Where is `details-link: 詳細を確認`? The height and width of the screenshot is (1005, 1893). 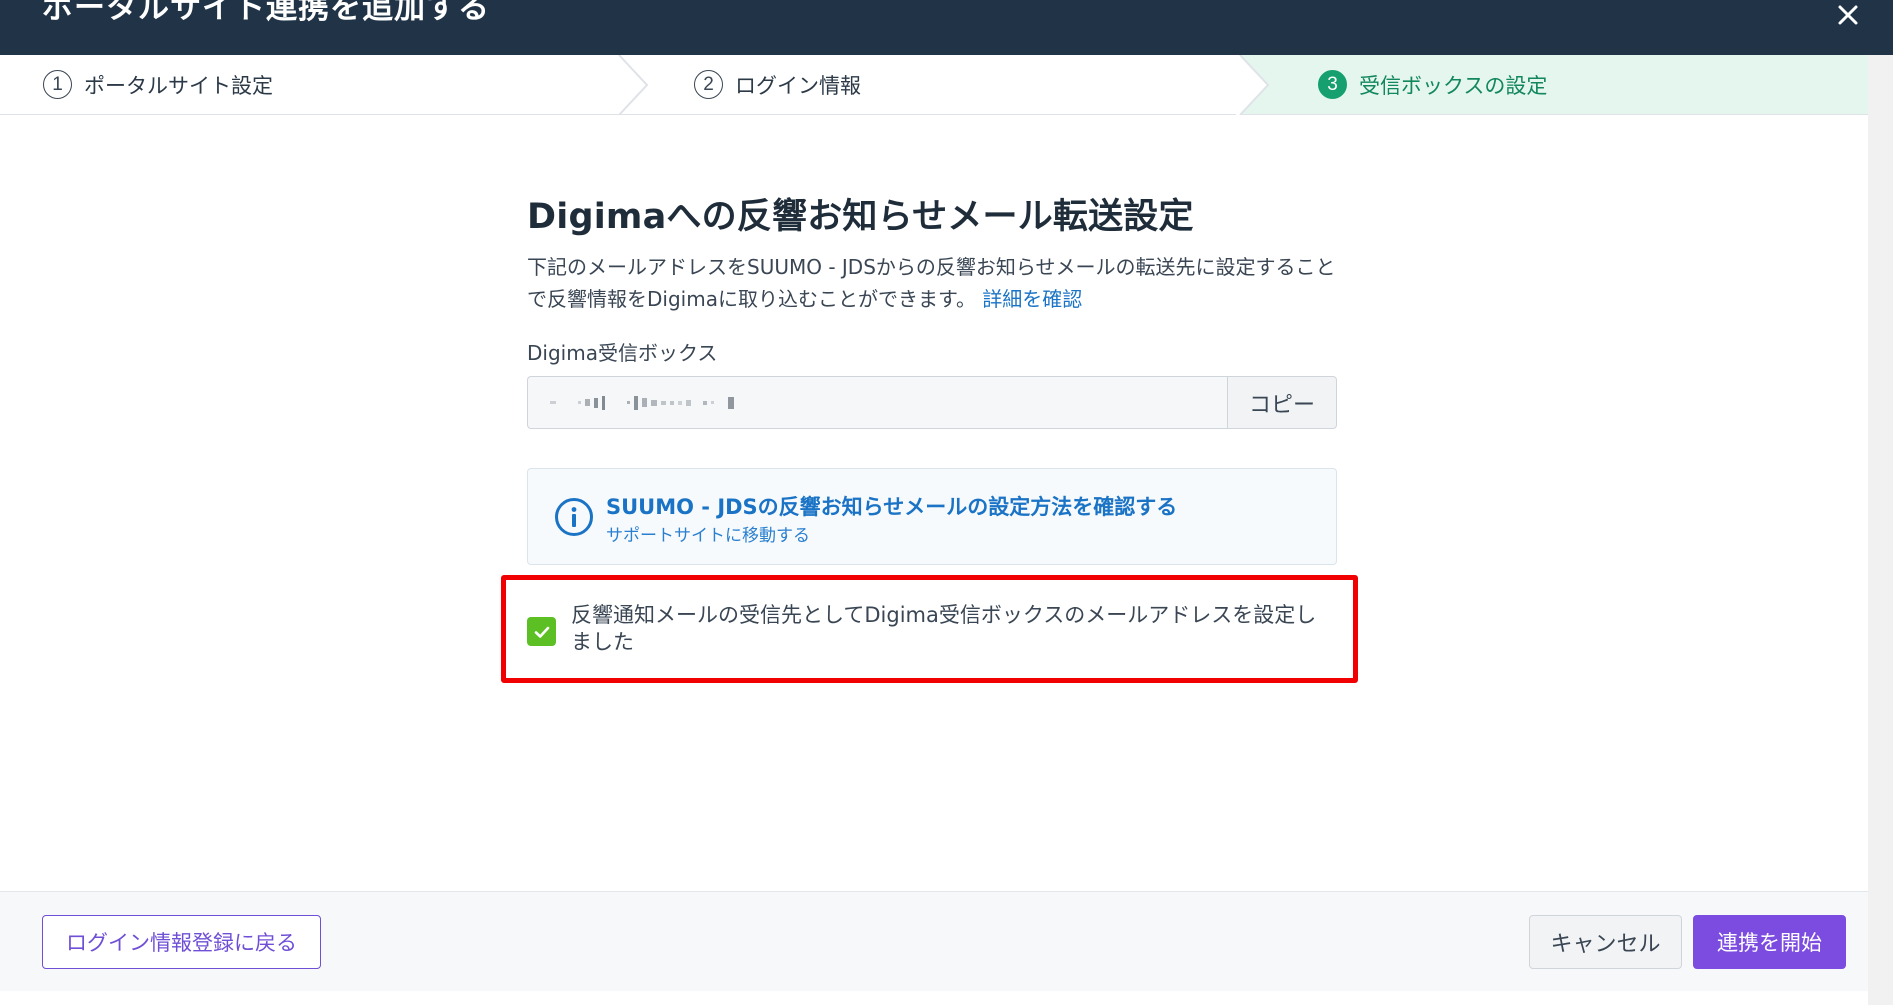
details-link: 詳細を確認 is located at coordinates (1032, 299).